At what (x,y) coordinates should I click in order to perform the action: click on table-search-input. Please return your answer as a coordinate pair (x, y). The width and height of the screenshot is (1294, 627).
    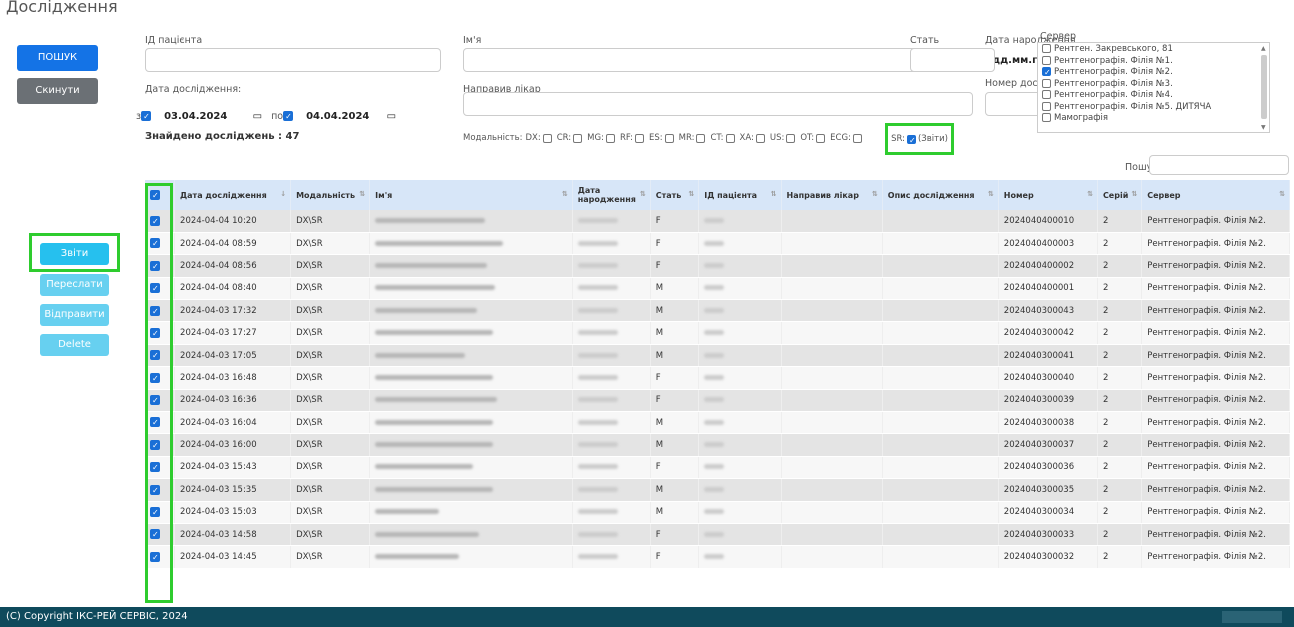
    Looking at the image, I should click on (1219, 165).